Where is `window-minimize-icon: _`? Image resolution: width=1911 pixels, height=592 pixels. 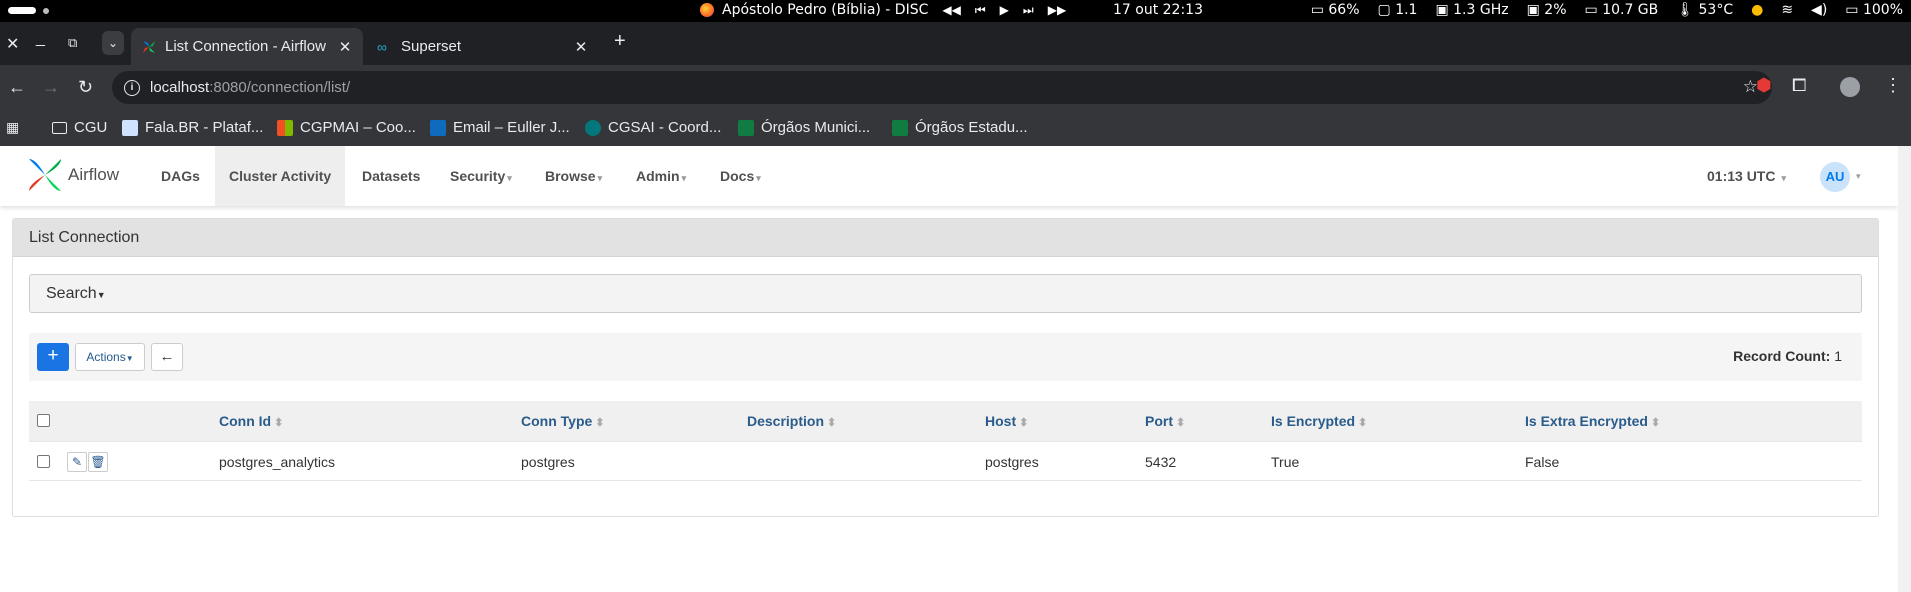 window-minimize-icon: _ is located at coordinates (40, 39).